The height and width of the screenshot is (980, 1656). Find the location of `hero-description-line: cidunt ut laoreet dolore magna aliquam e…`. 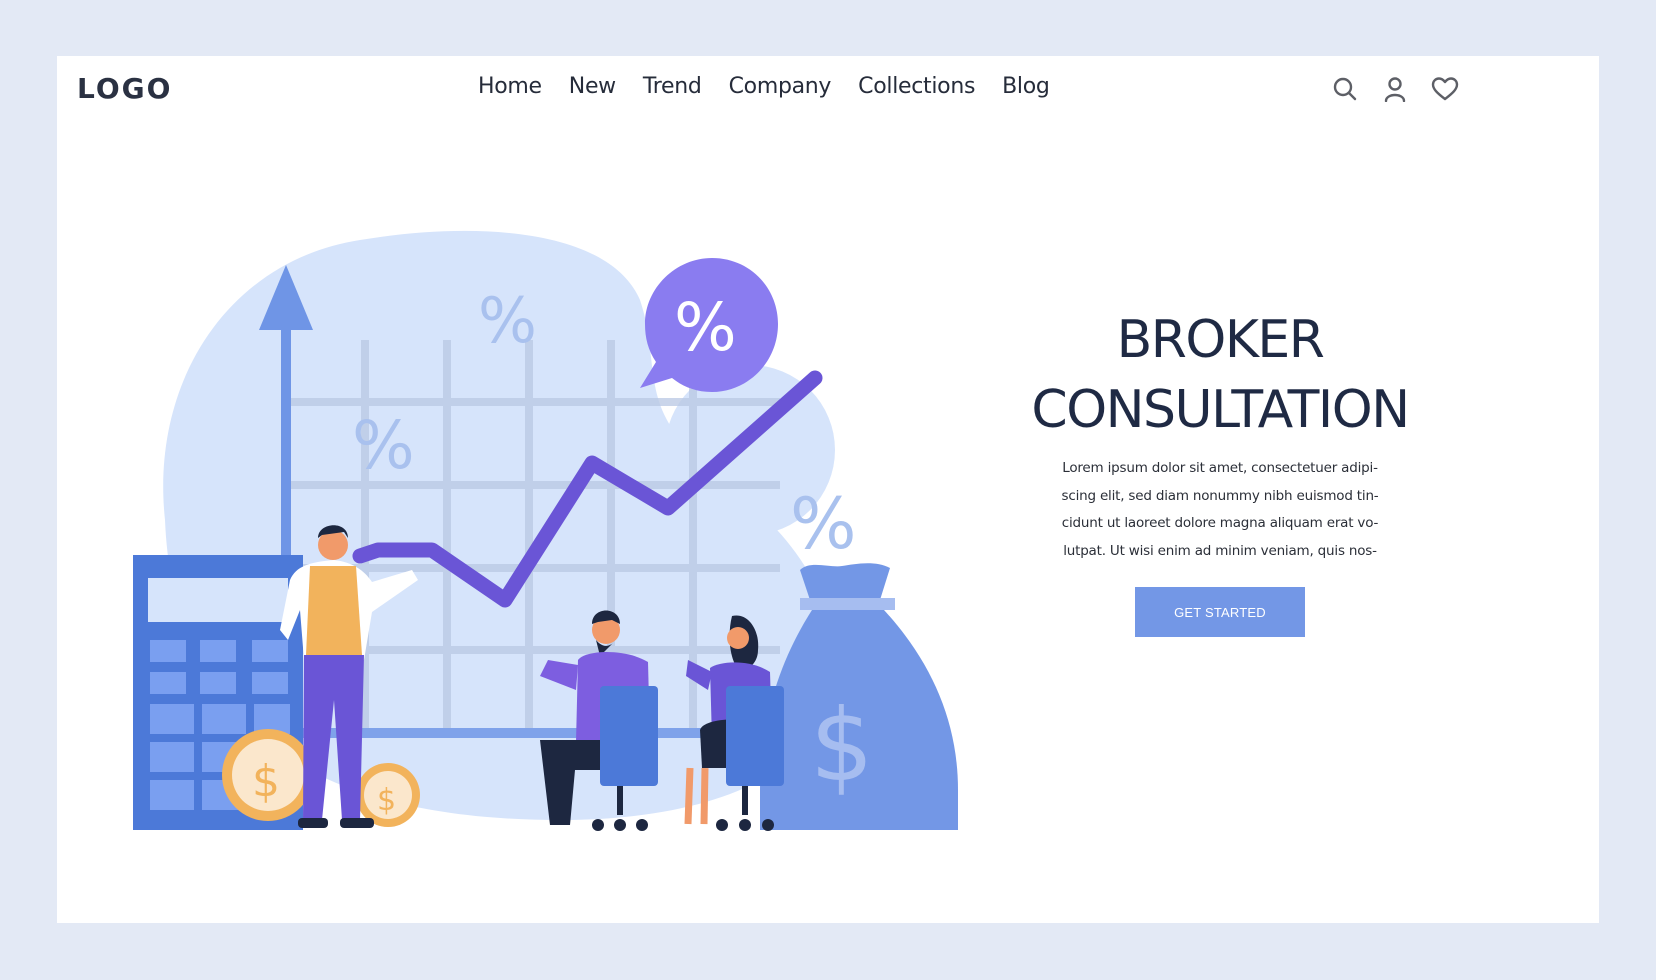

hero-description-line: cidunt ut laoreet dolore magna aliquam e… is located at coordinates (1220, 523).